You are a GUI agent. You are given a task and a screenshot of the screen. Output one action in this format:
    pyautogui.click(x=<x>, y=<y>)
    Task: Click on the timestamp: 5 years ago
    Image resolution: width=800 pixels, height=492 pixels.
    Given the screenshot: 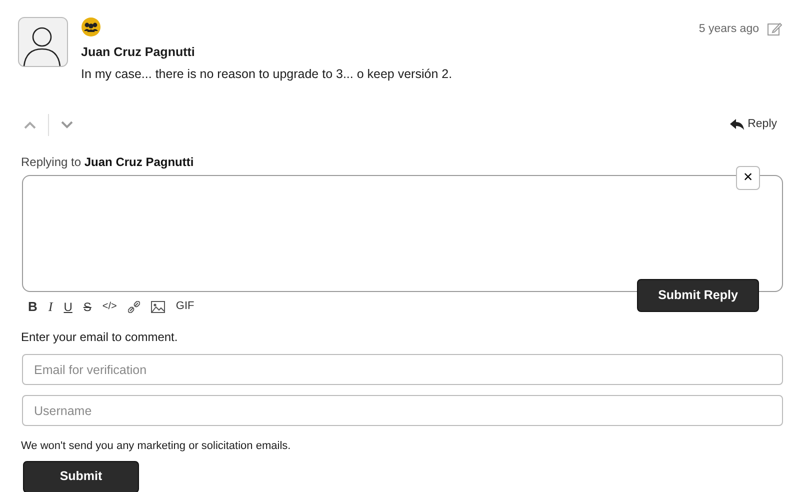 What is the action you would take?
    pyautogui.click(x=728, y=29)
    